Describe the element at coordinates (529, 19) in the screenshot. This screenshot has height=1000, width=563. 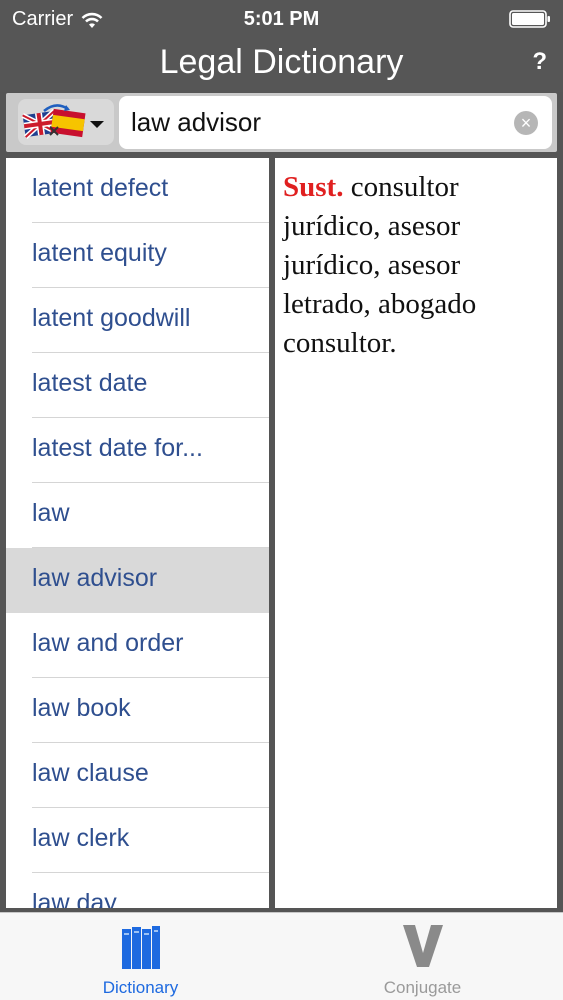
I see `battery-icon` at that location.